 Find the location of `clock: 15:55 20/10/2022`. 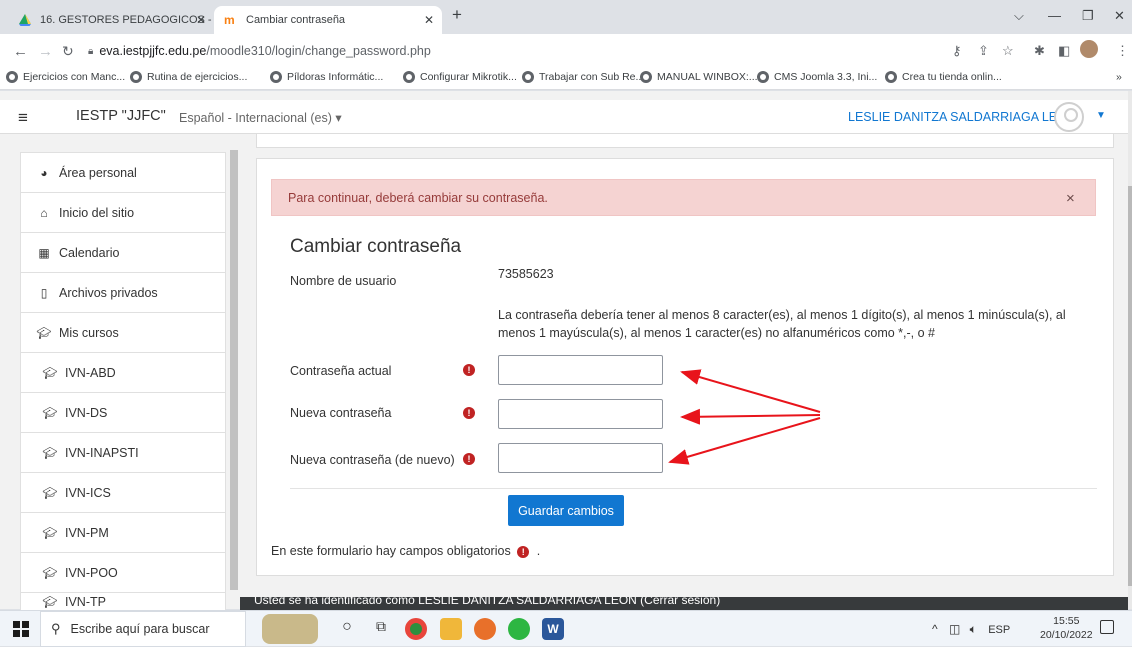

clock: 15:55 20/10/2022 is located at coordinates (1066, 628).